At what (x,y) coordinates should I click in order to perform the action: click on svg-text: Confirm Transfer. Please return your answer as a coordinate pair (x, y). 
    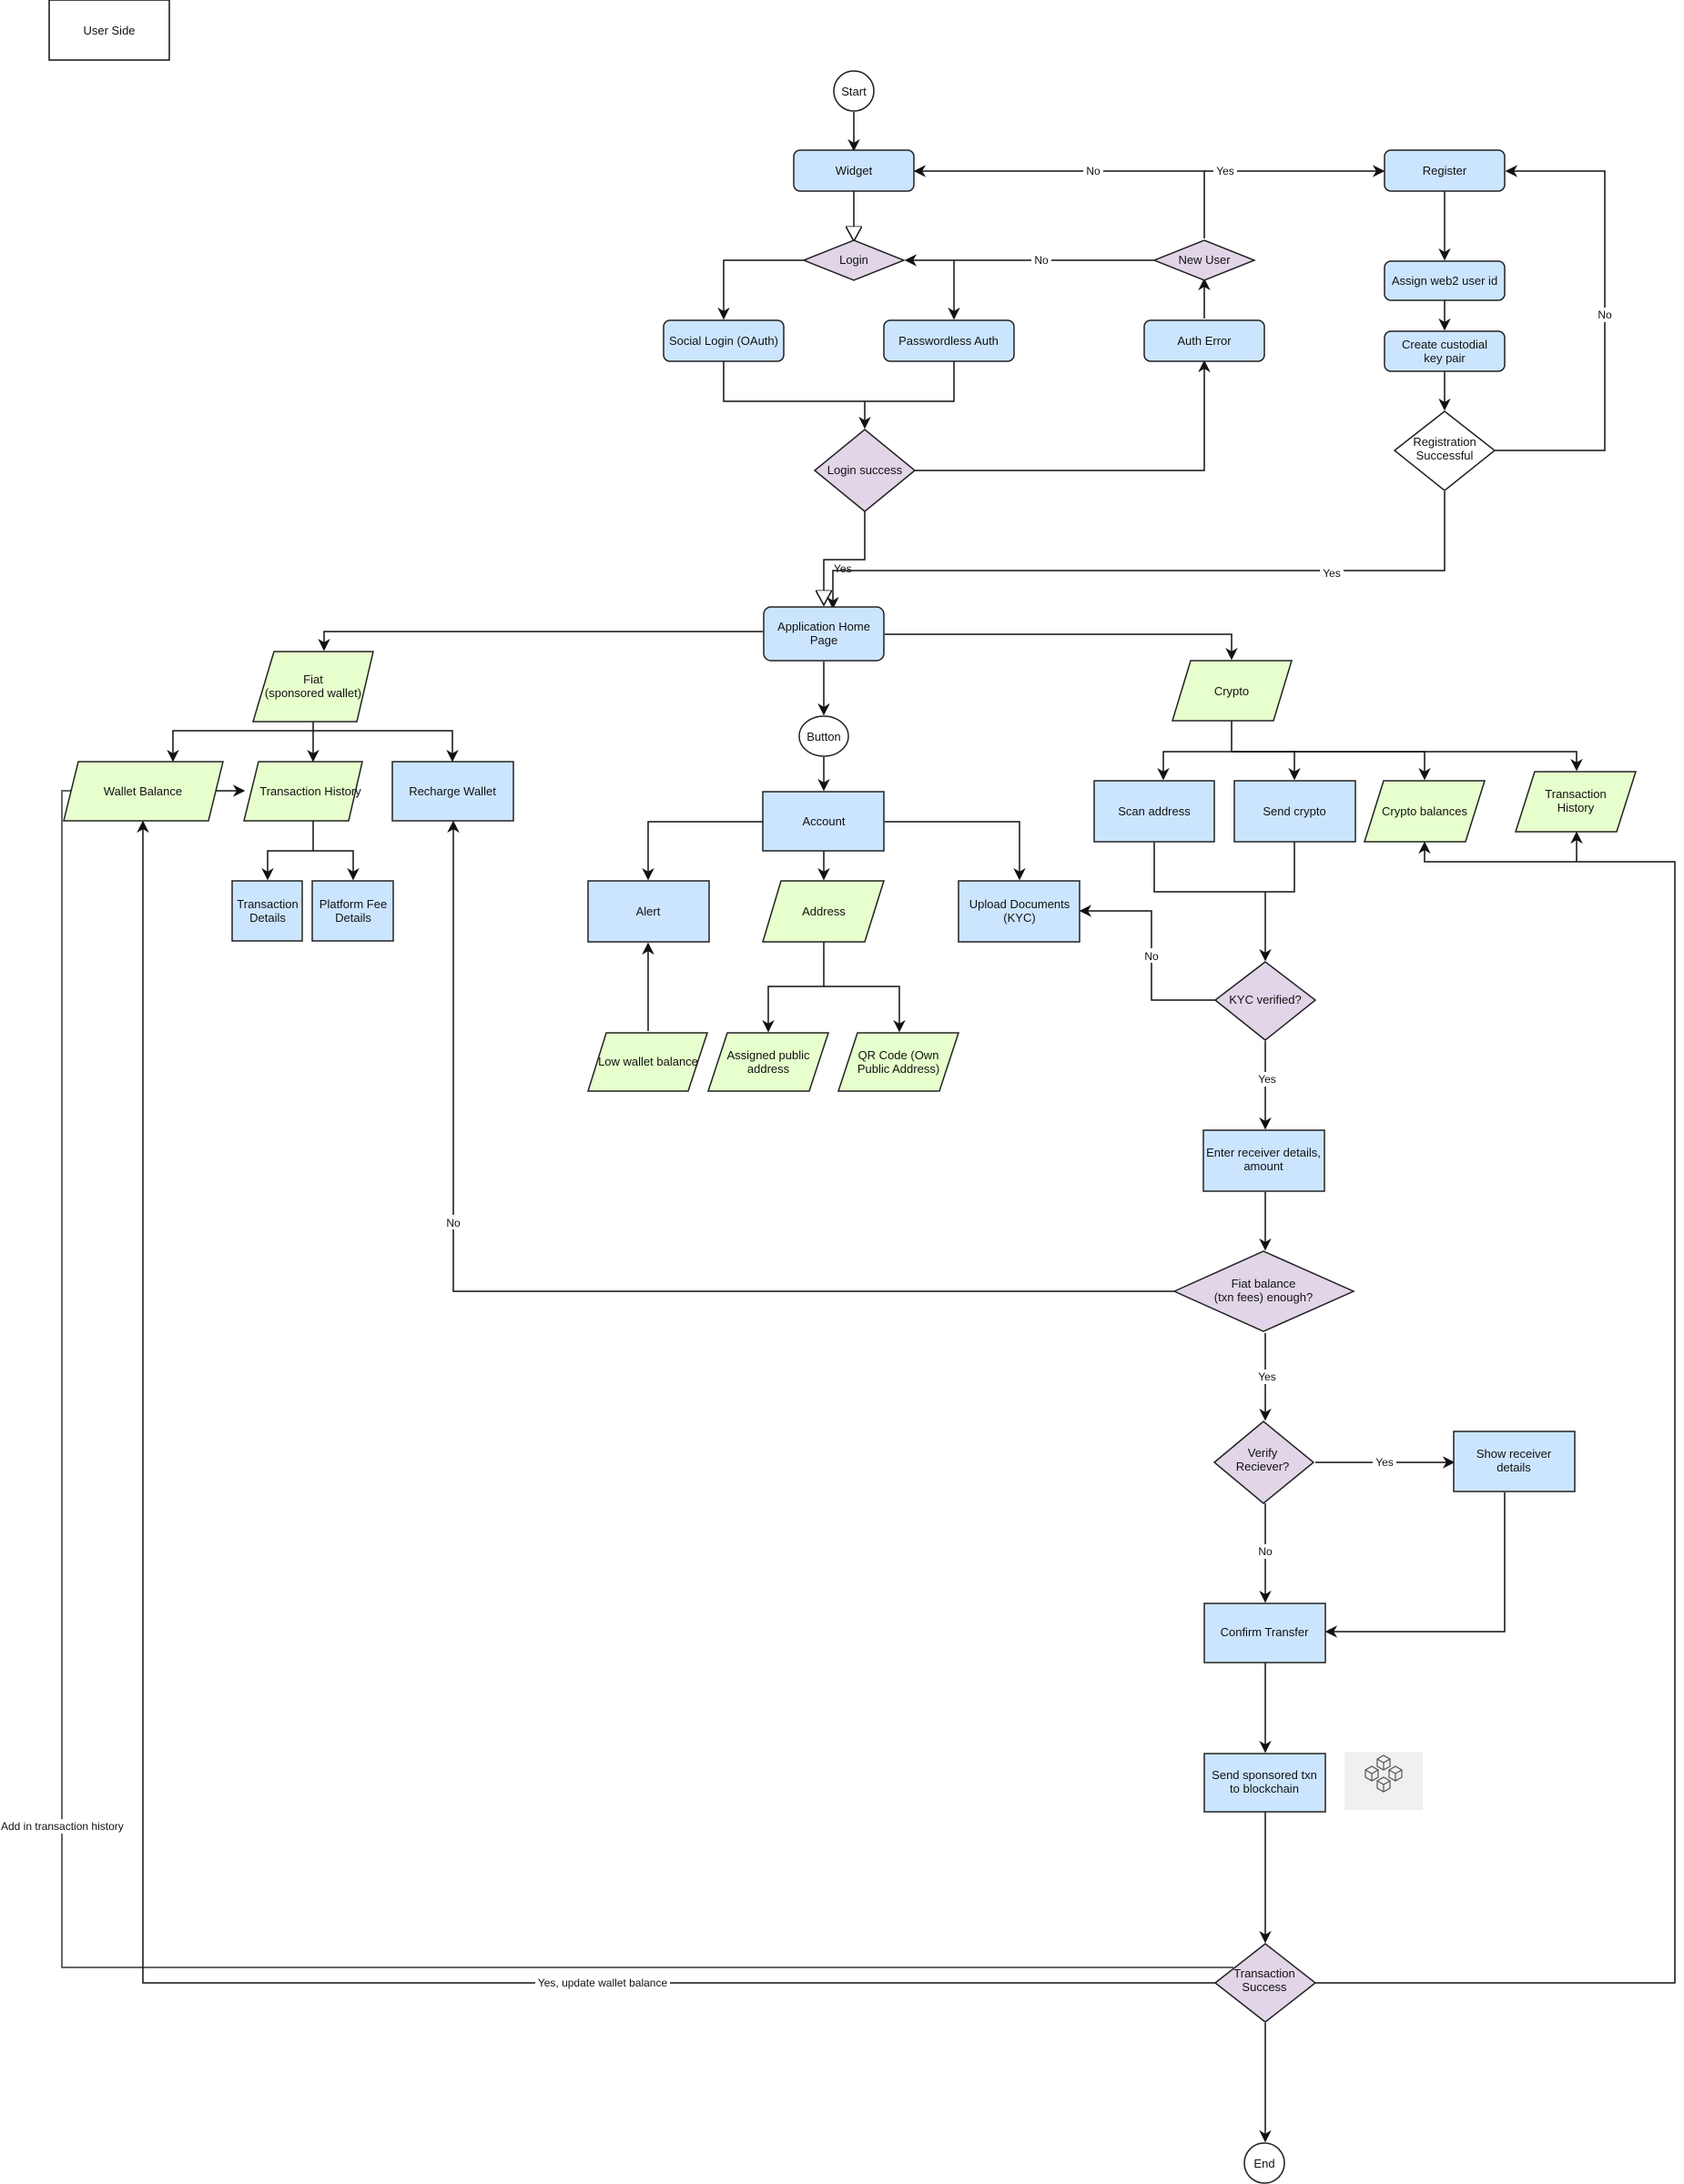
    Looking at the image, I should click on (1265, 1632).